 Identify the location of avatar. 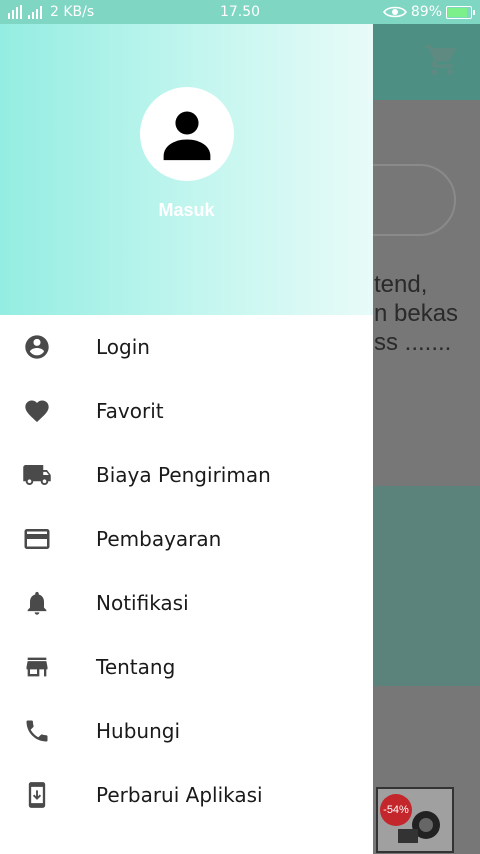
(187, 134).